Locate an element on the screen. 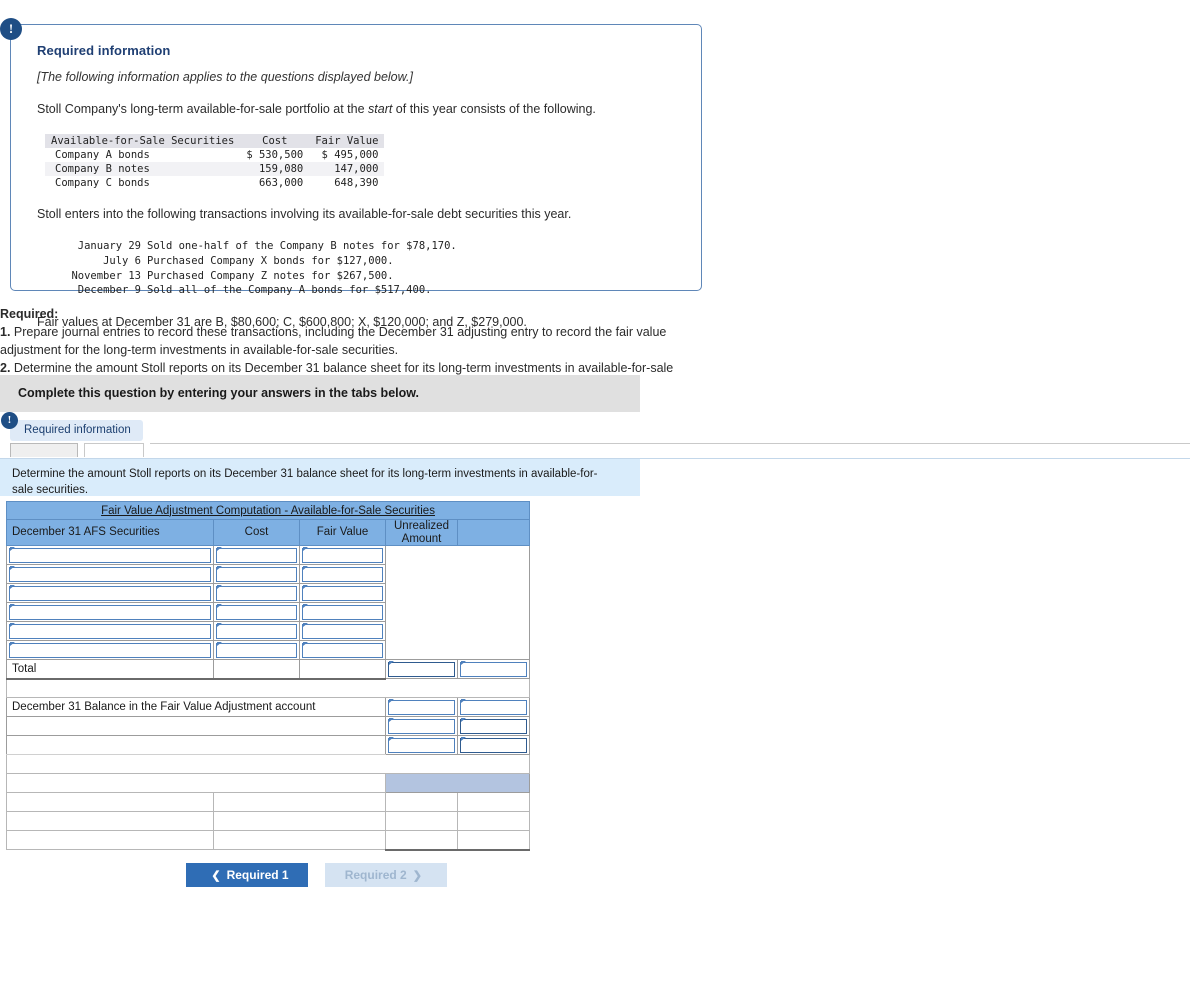  balance-unrealized-input is located at coordinates (421, 707).